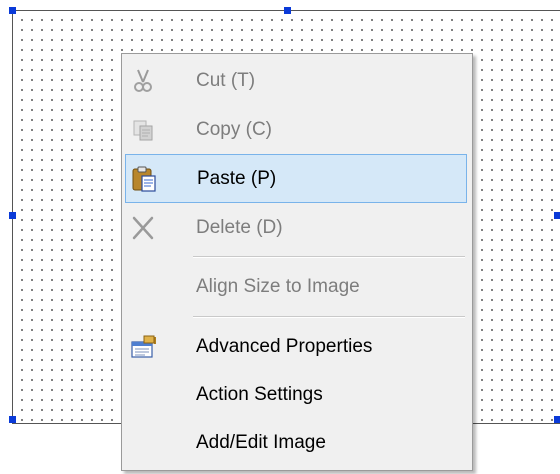 The height and width of the screenshot is (474, 560). Describe the element at coordinates (261, 442) in the screenshot. I see `menu-item-label: Add/Edit Image` at that location.